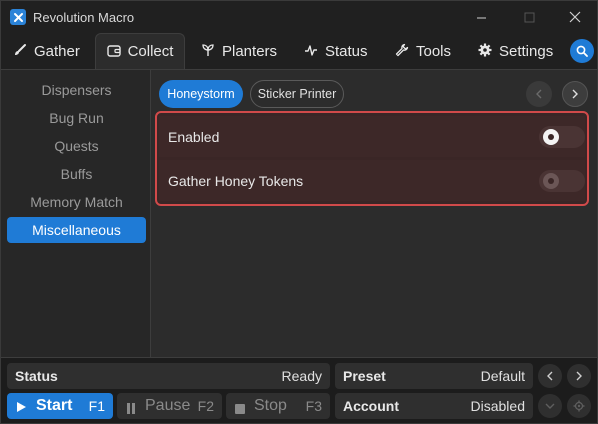 The image size is (598, 424). Describe the element at coordinates (485, 51) in the screenshot. I see `gear-icon` at that location.